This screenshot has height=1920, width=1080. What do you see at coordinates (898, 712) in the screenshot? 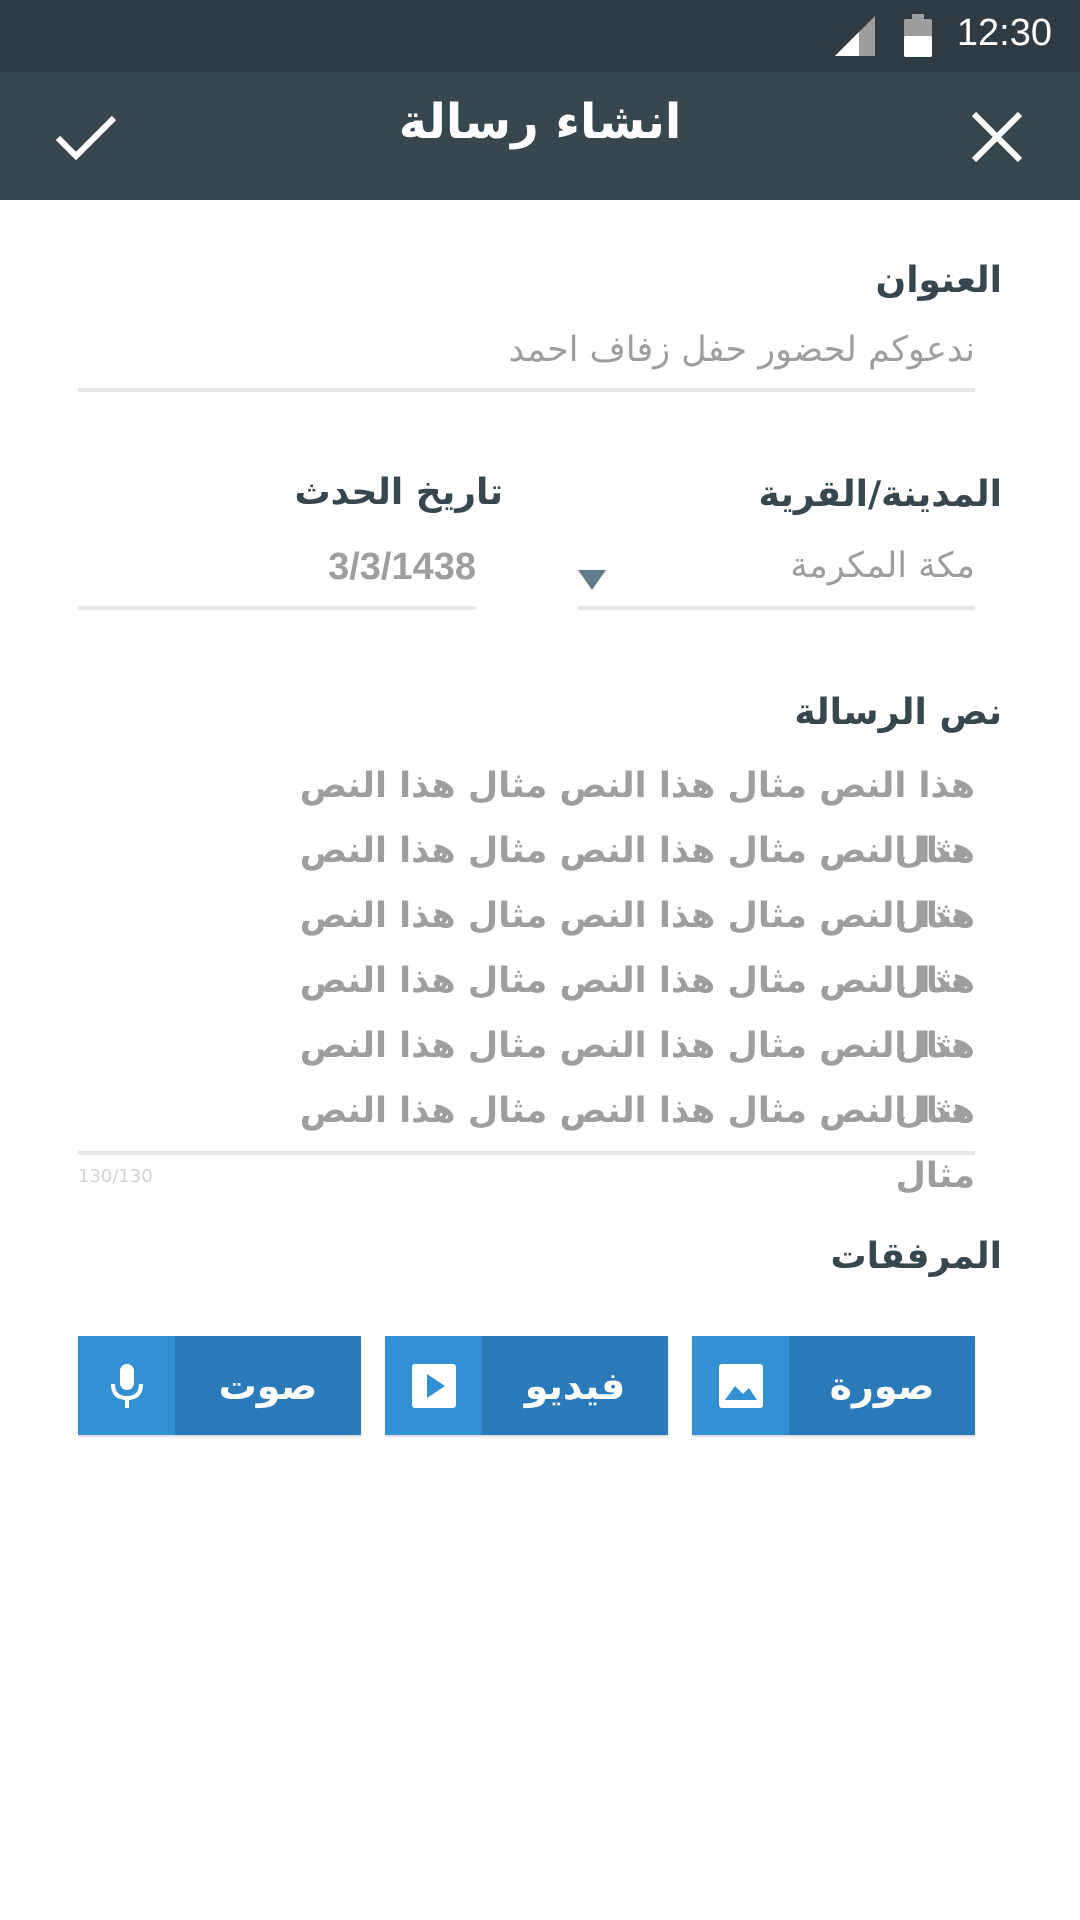
I see `message-label: نص الرسالة` at bounding box center [898, 712].